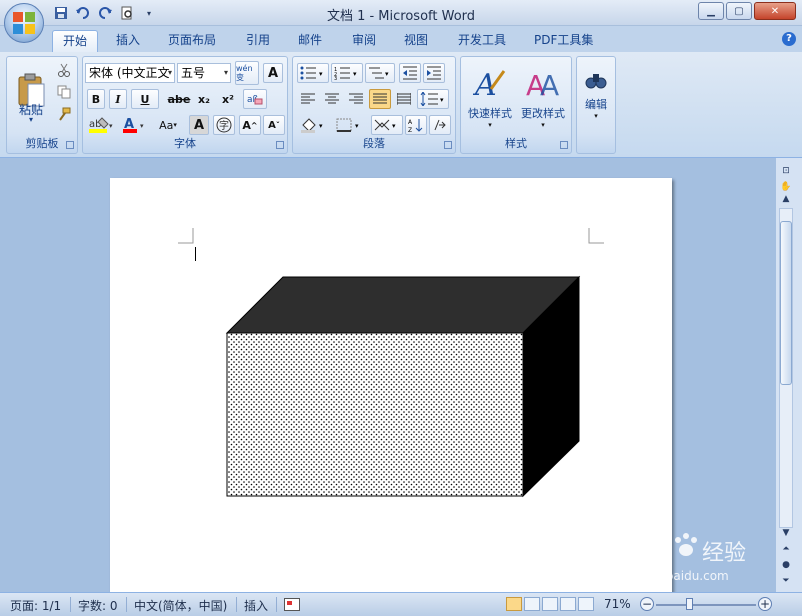 The image size is (802, 616). What do you see at coordinates (128, 41) in the screenshot?
I see `tab-insert: 插入` at bounding box center [128, 41].